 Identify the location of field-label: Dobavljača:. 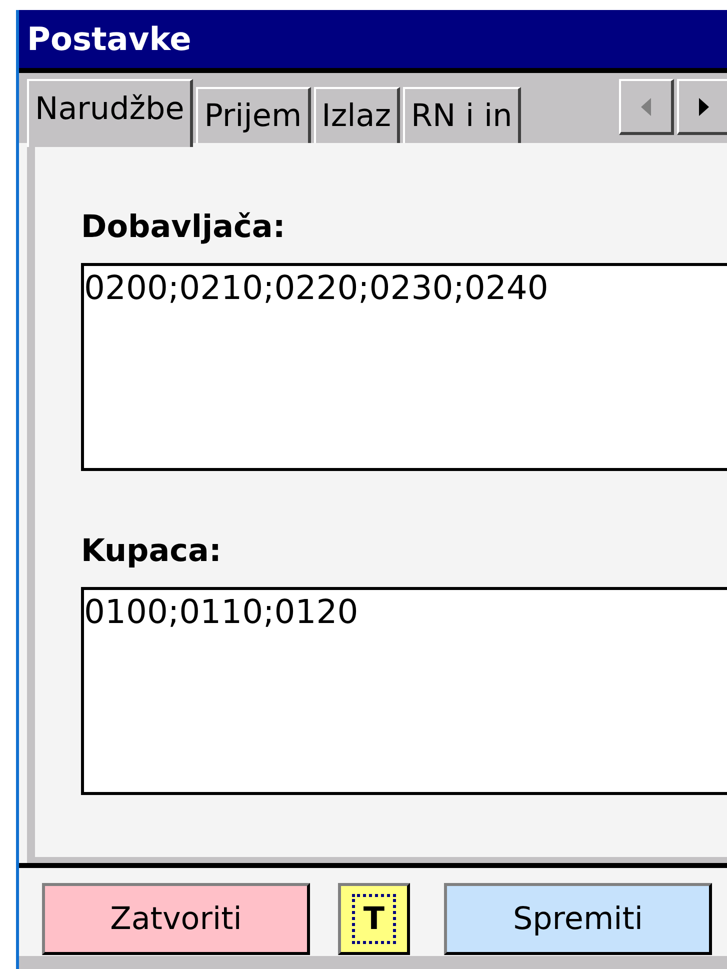
(183, 227).